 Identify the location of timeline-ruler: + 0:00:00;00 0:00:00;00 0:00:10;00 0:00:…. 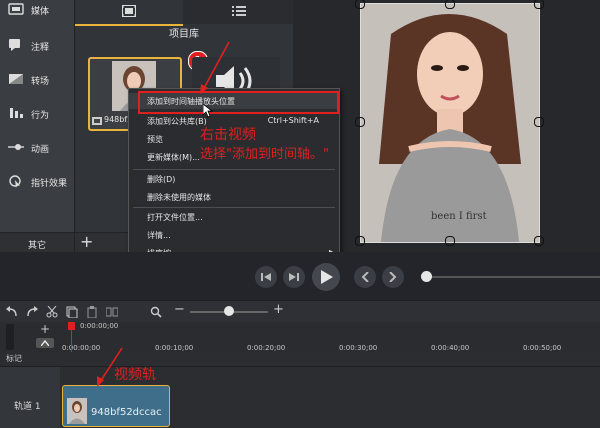
(300, 337).